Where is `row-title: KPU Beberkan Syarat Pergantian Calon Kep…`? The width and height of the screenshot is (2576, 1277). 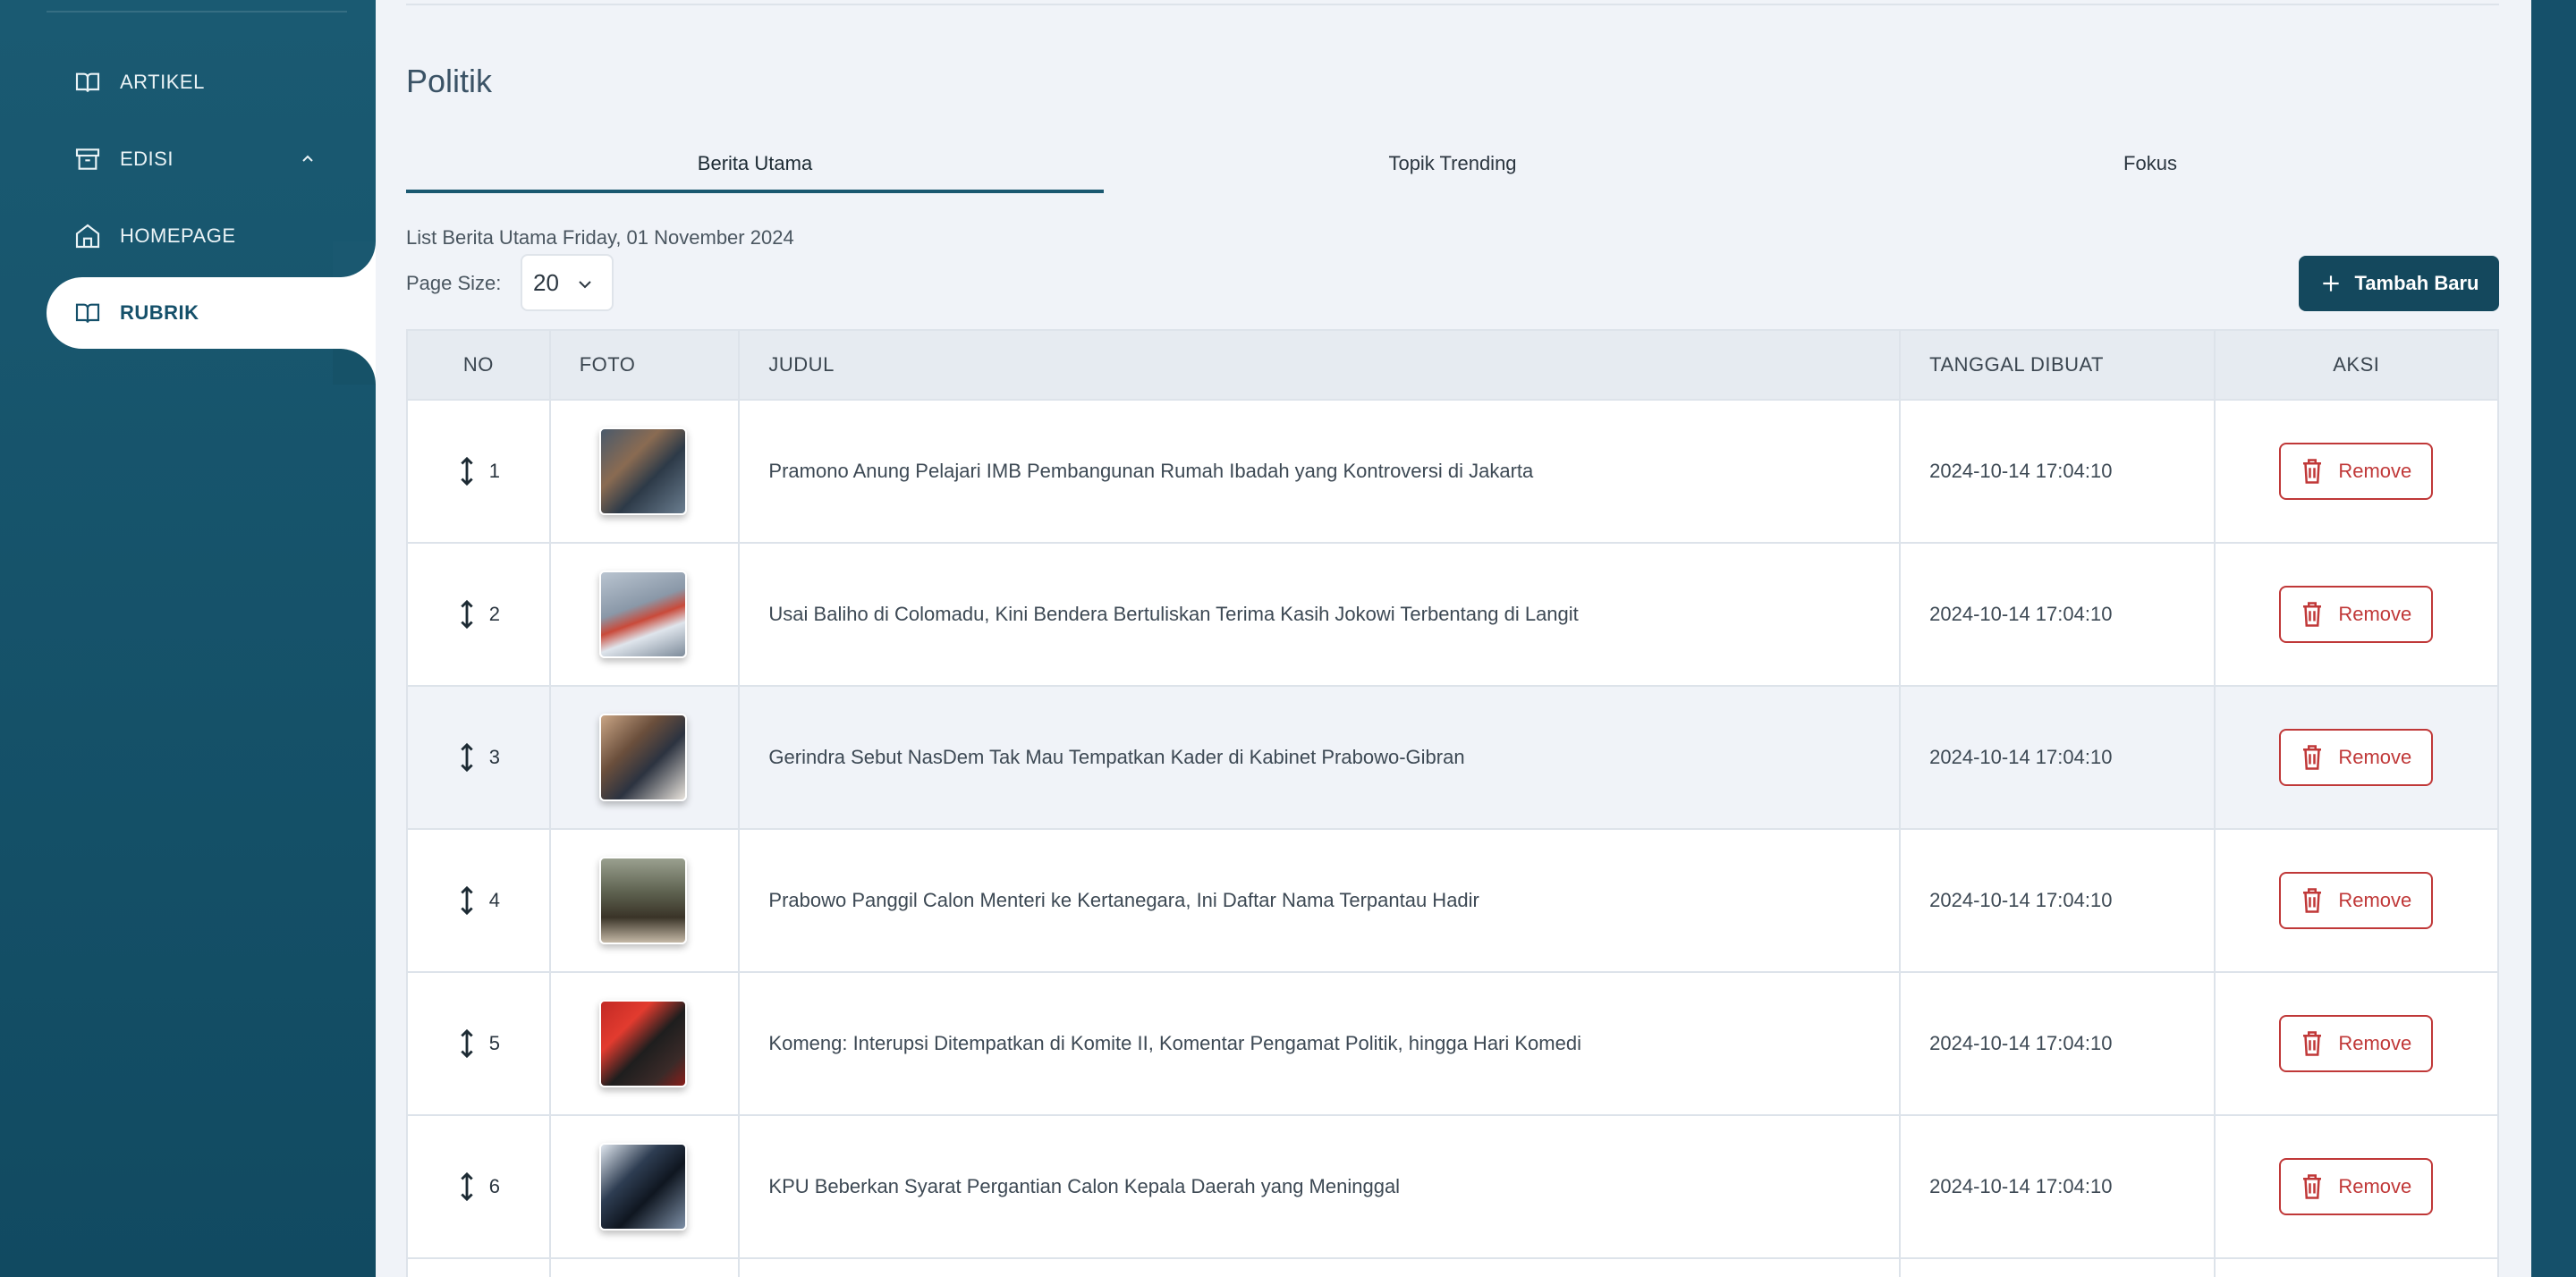 row-title: KPU Beberkan Syarat Pergantian Calon Kep… is located at coordinates (1321, 1186).